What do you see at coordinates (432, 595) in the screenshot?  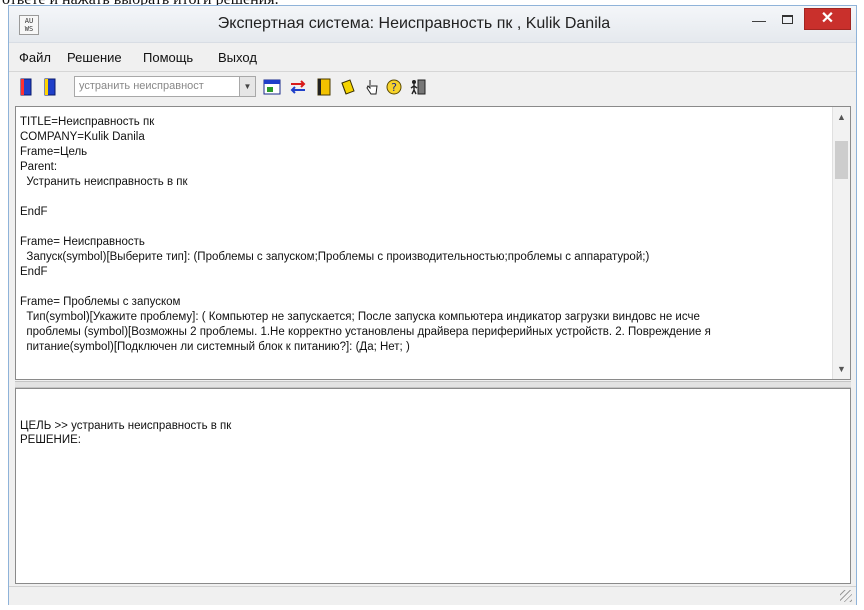 I see `status-bar` at bounding box center [432, 595].